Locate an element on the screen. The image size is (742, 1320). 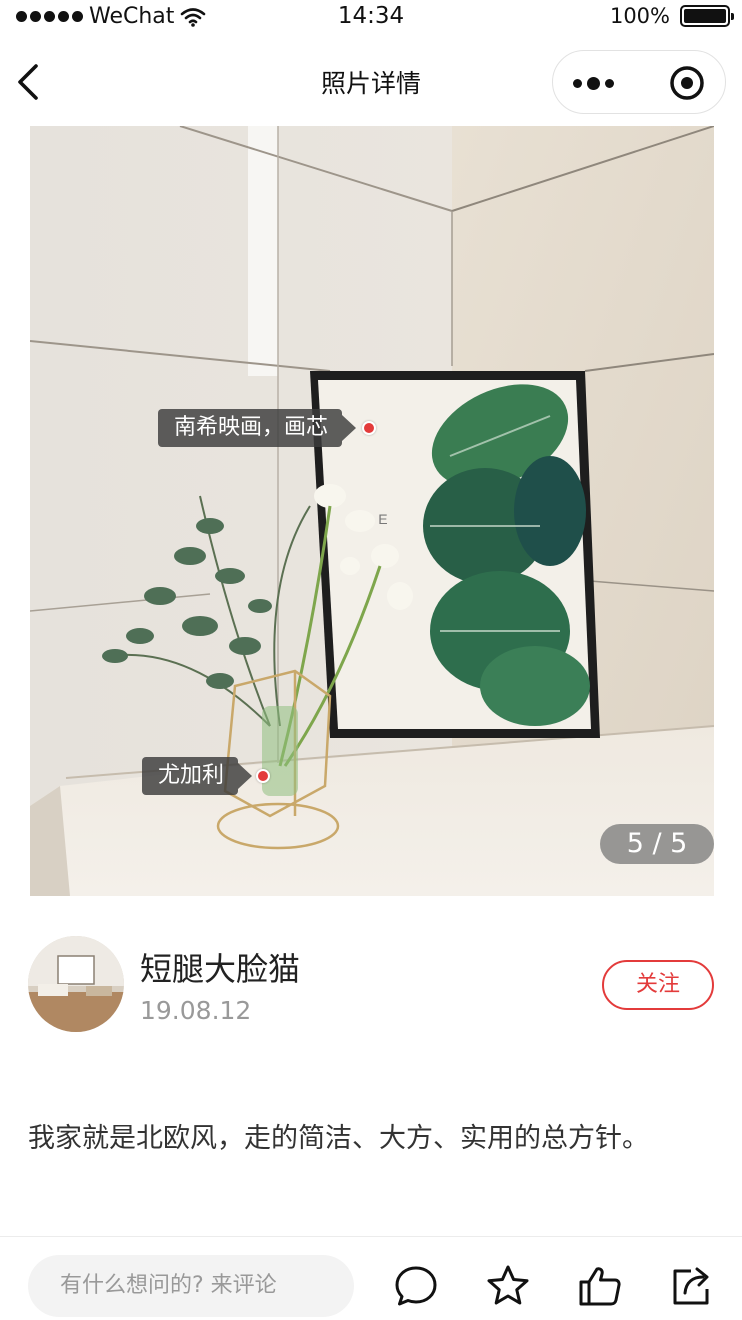
author-row: 短腿大脸猫 19.08.12 关注 is located at coordinates (371, 986).